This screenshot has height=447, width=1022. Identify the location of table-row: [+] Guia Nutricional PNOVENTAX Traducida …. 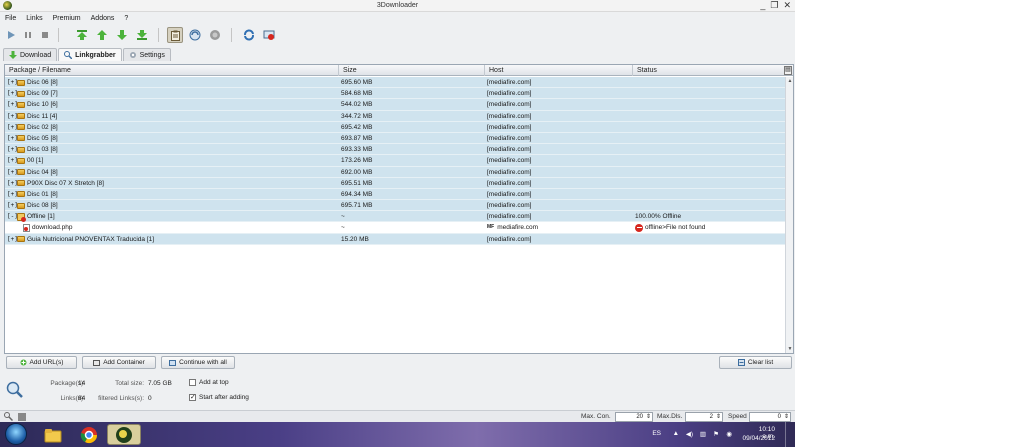
(395, 239).